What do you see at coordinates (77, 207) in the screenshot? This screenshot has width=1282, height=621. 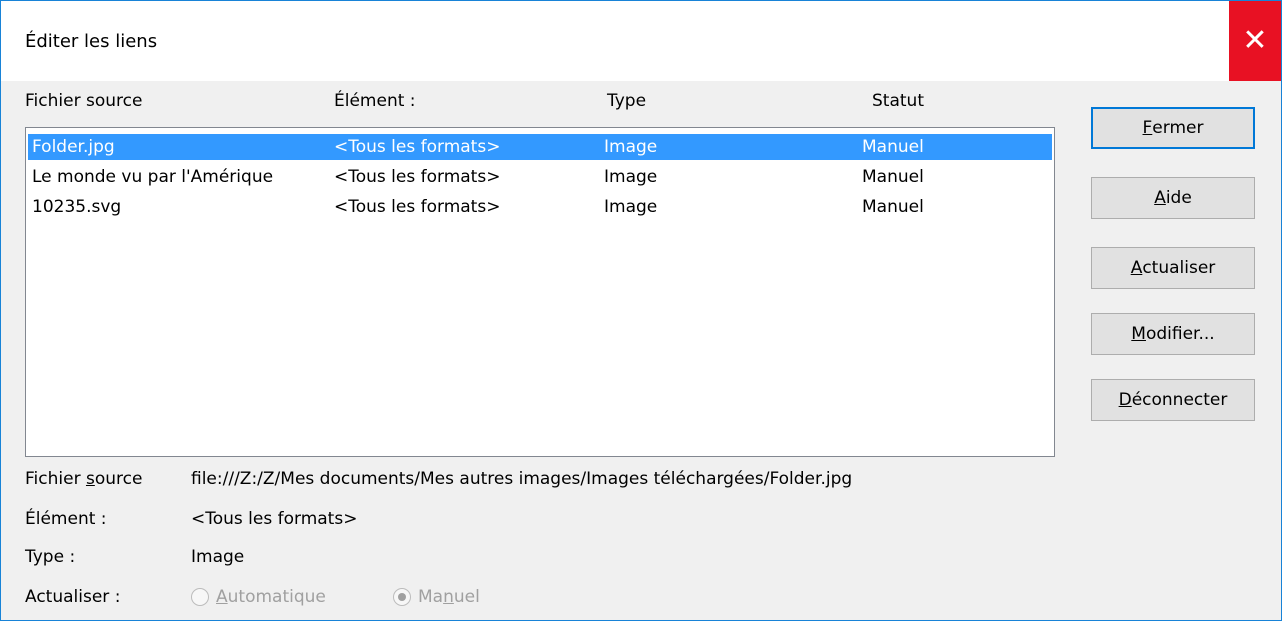 I see `row-source: 10235.svg` at bounding box center [77, 207].